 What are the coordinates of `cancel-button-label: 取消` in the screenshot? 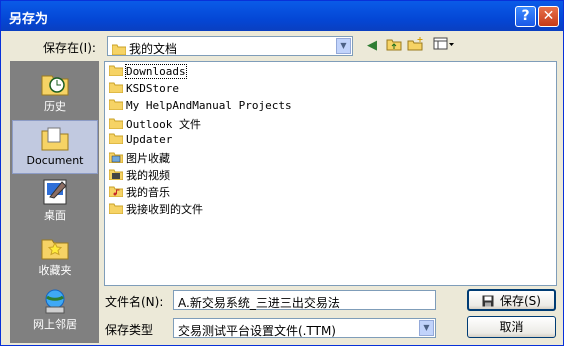 It's located at (511, 327).